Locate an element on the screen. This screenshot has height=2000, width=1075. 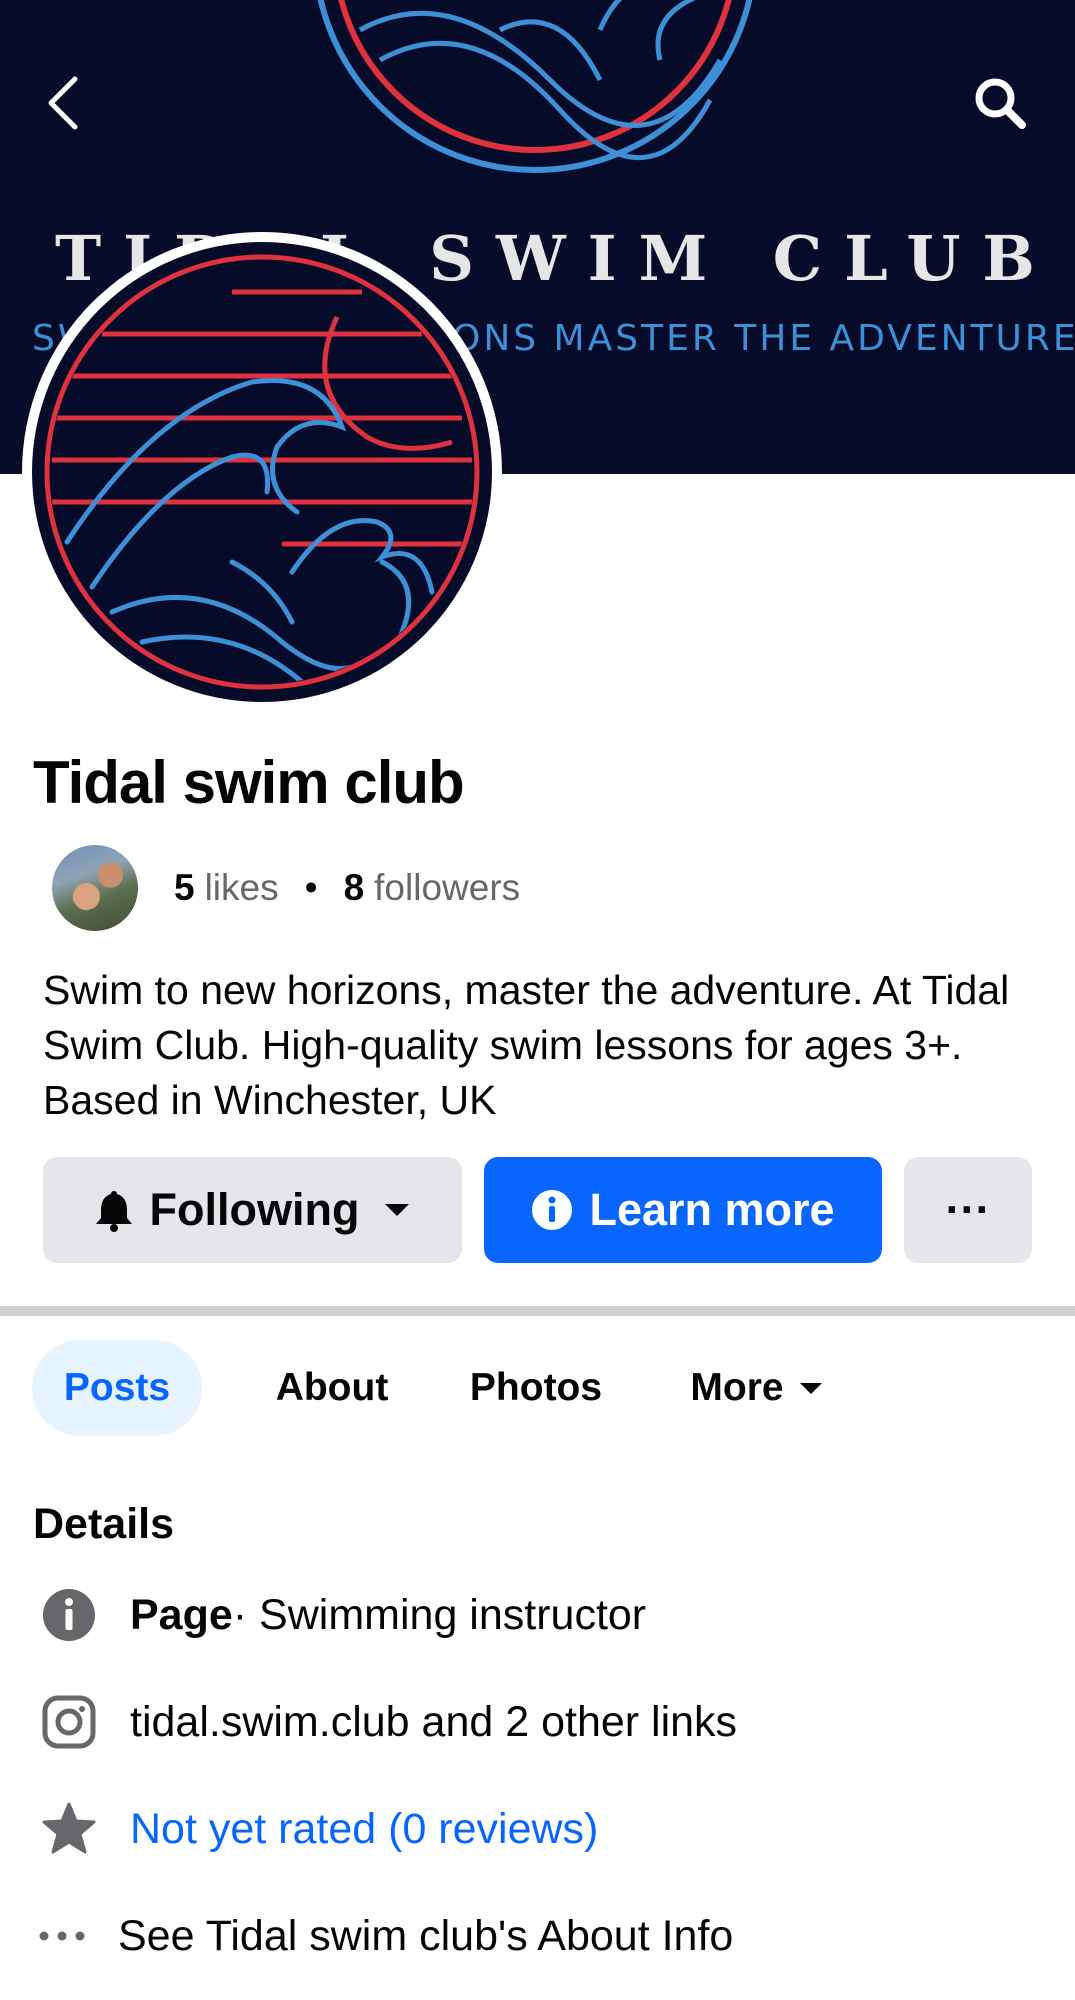
likes-count: 5 is located at coordinates (184, 888).